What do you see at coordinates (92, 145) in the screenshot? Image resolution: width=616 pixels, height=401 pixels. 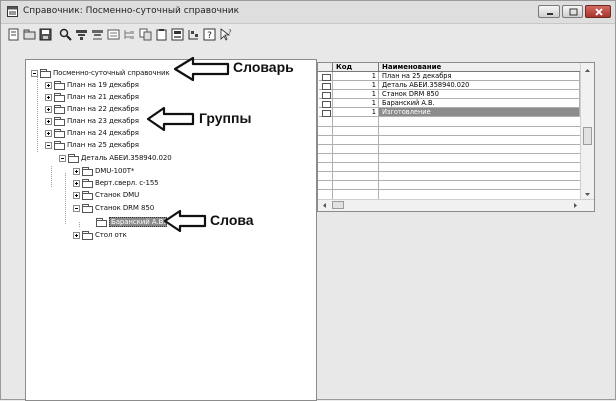 I see `tree-item: План на 25 декабря` at bounding box center [92, 145].